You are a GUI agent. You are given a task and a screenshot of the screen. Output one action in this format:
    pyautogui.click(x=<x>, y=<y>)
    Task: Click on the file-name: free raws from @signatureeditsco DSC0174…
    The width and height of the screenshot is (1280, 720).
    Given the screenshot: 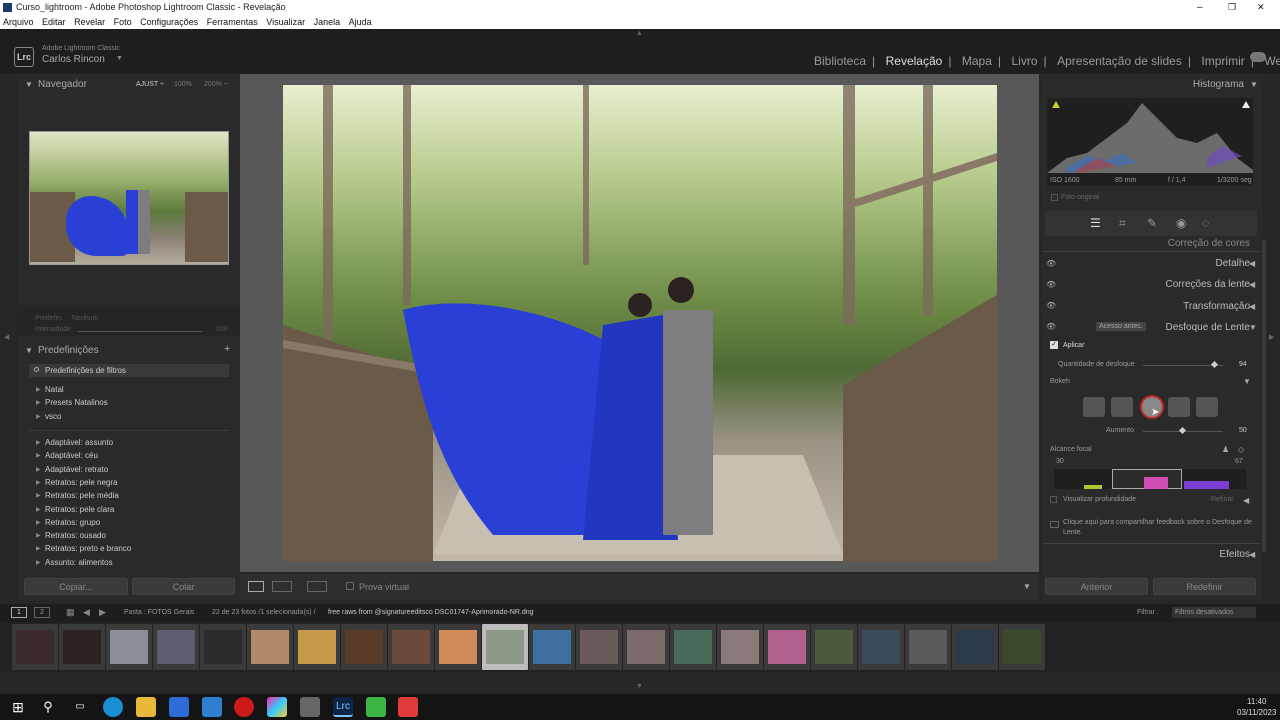 What is the action you would take?
    pyautogui.click(x=431, y=612)
    